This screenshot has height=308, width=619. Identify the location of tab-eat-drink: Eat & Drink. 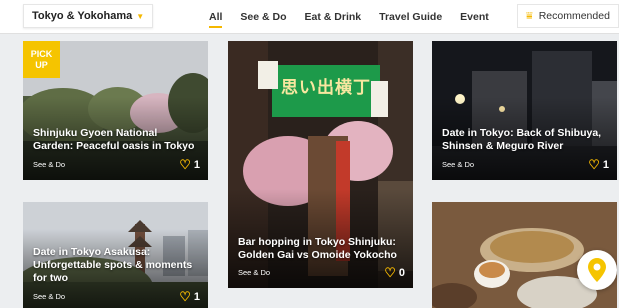
(333, 16).